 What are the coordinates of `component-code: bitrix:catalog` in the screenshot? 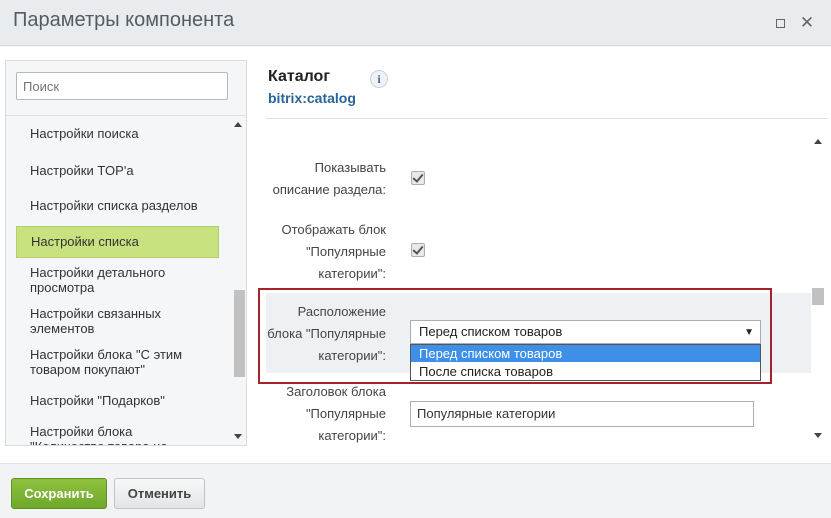 It's located at (312, 98).